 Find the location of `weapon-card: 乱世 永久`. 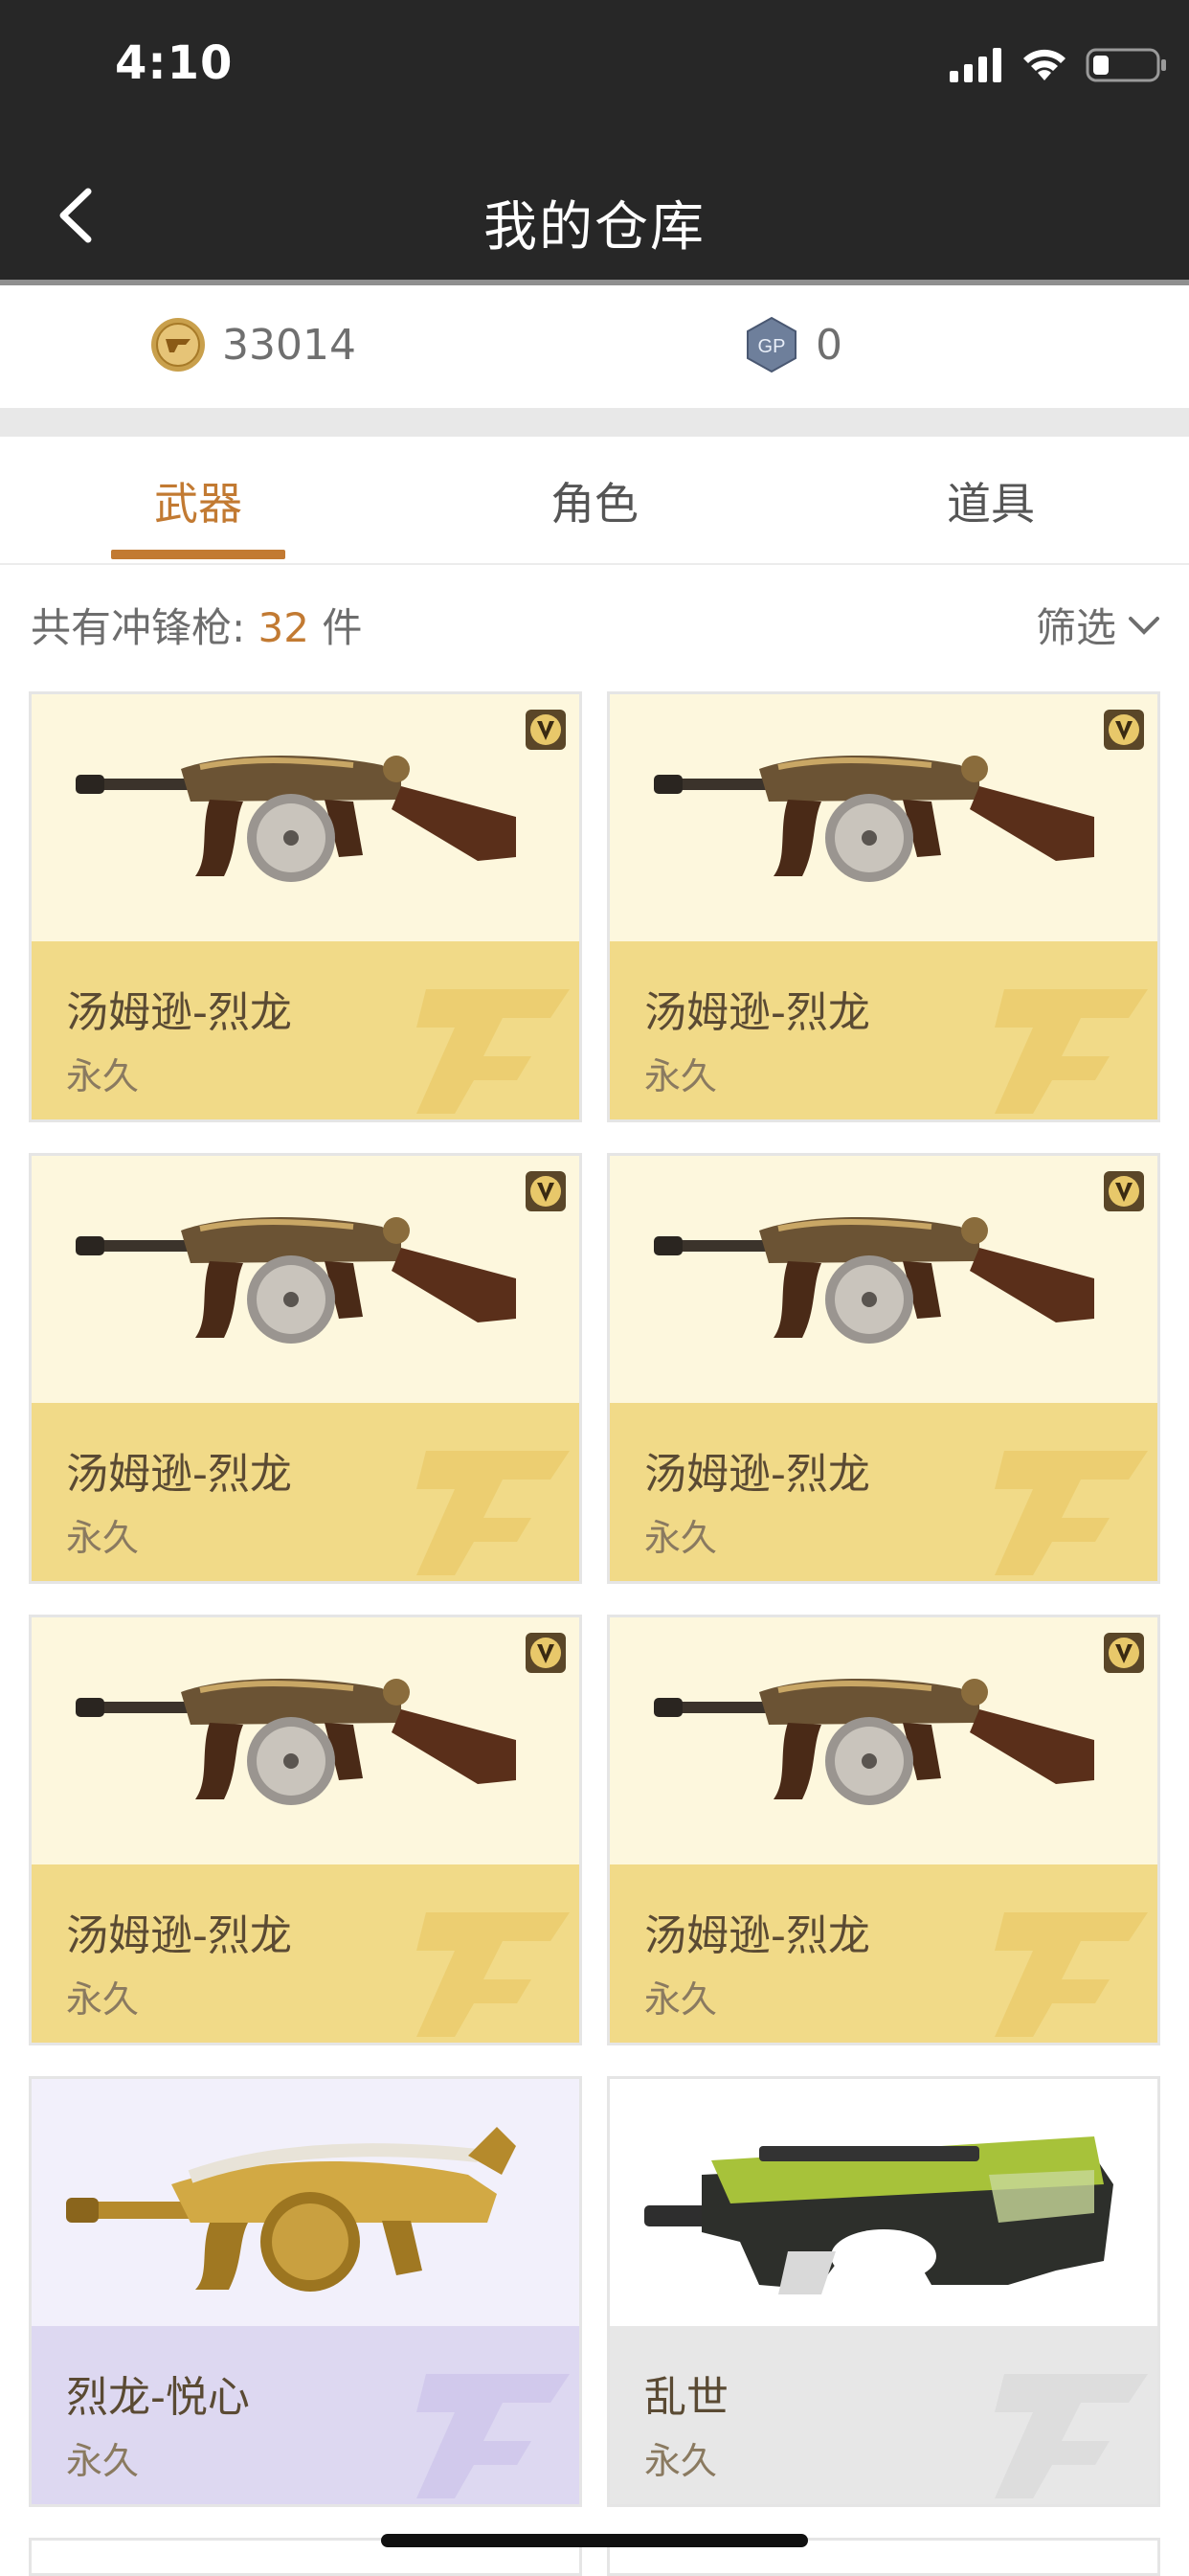

weapon-card: 乱世 永久 is located at coordinates (883, 2291).